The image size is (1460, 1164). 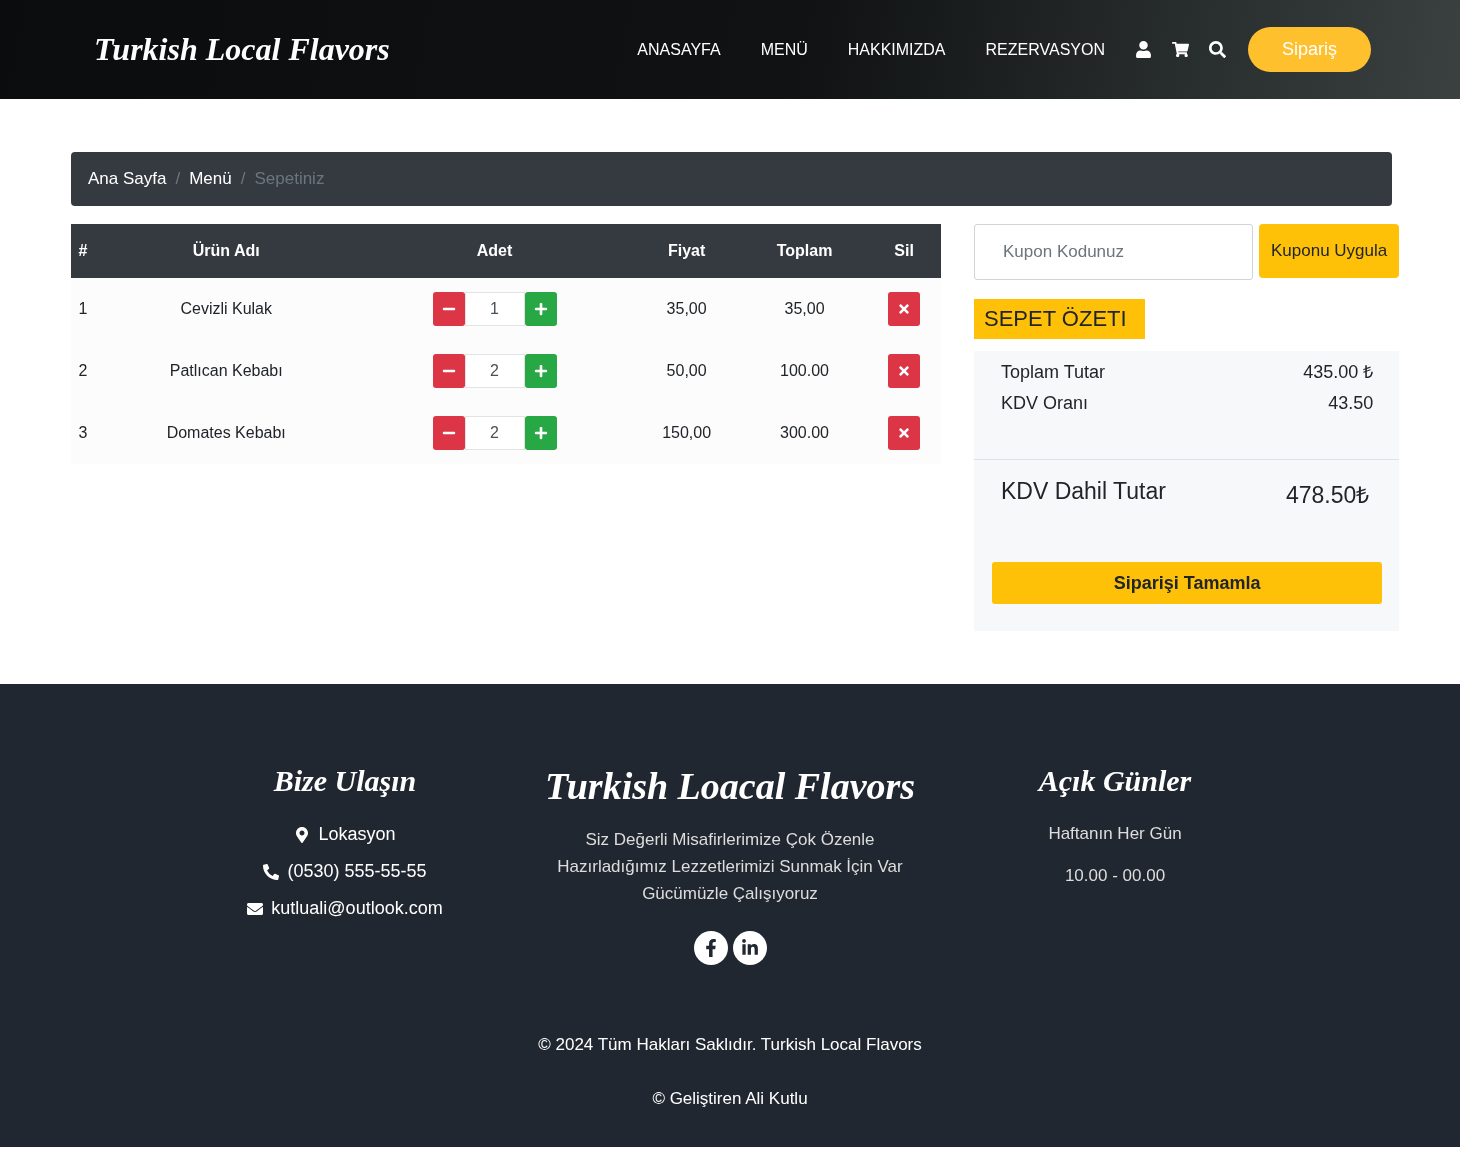 I want to click on table-cell-text: 3, so click(x=83, y=433).